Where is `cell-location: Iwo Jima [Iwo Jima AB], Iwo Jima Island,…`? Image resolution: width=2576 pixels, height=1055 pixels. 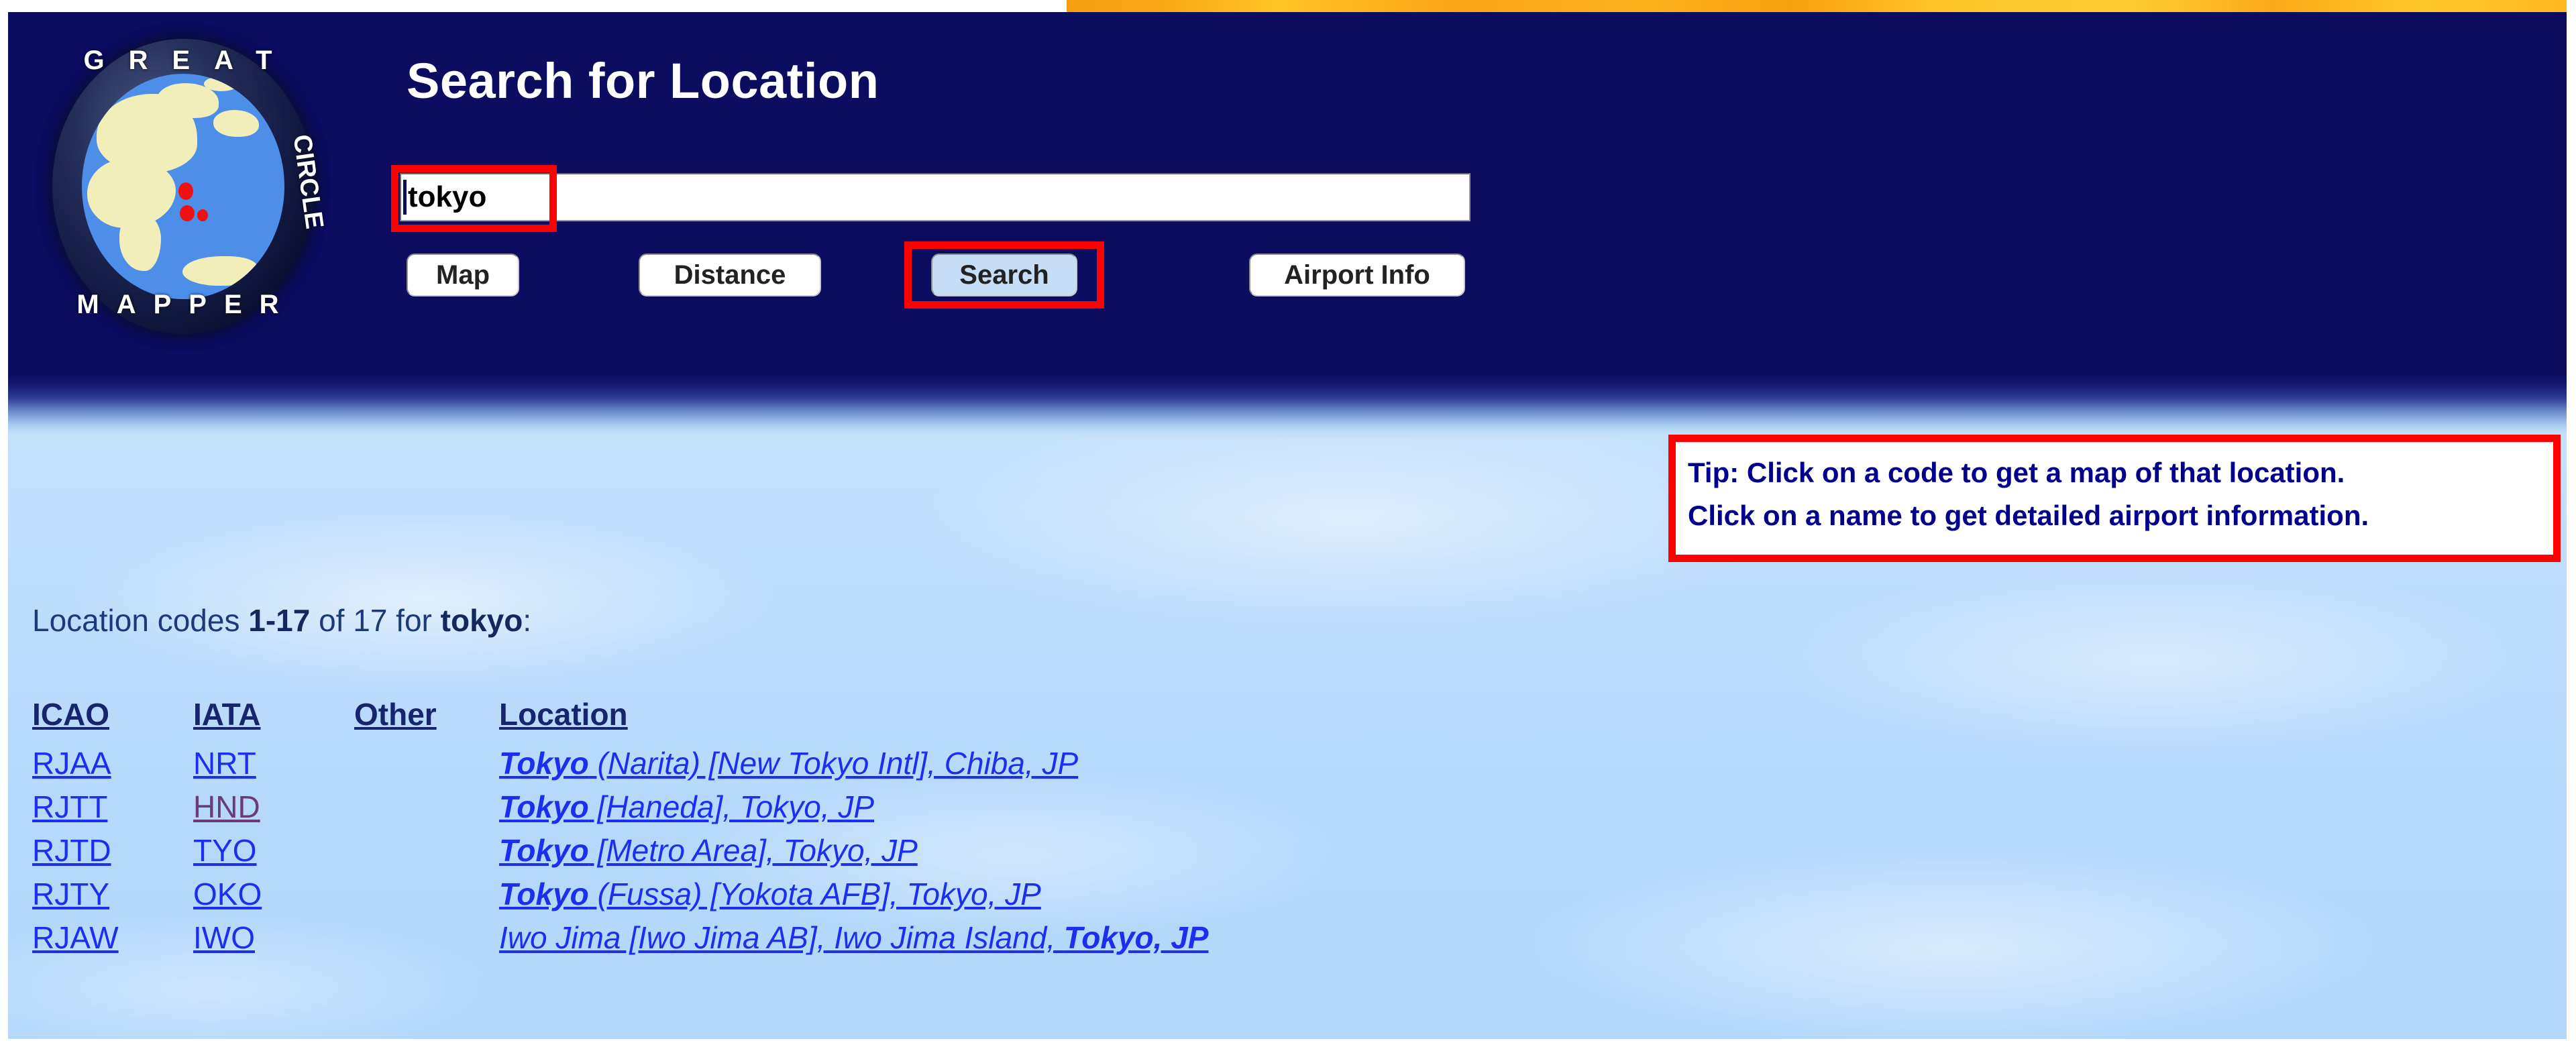
cell-location: Iwo Jima [Iwo Jima AB], Iwo Jima Island,… is located at coordinates (853, 938).